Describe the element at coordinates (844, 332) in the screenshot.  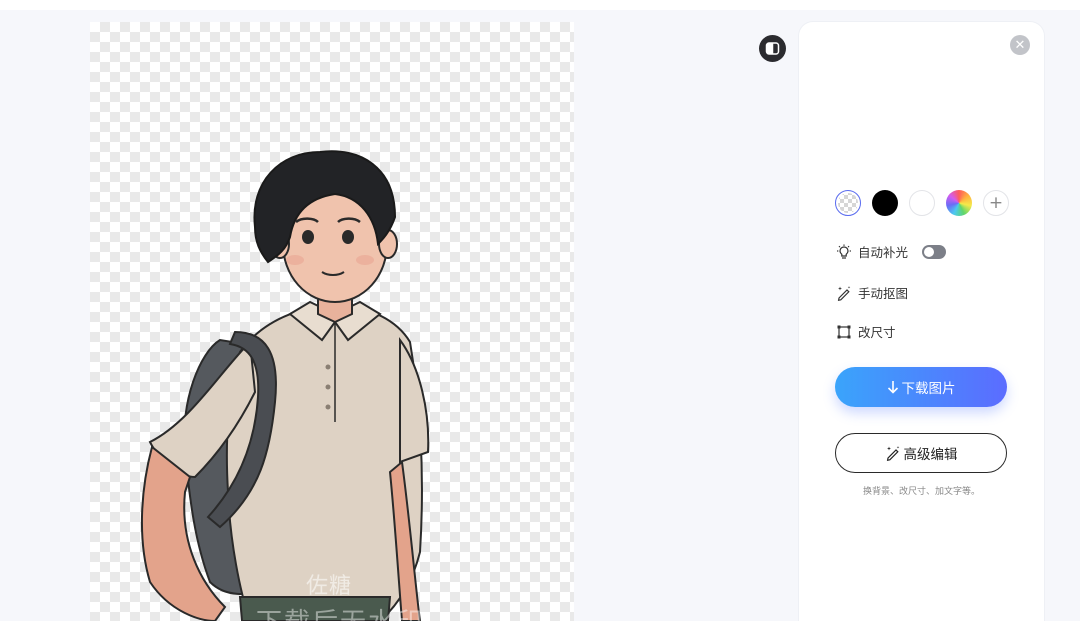
I see `crop-frame-icon` at that location.